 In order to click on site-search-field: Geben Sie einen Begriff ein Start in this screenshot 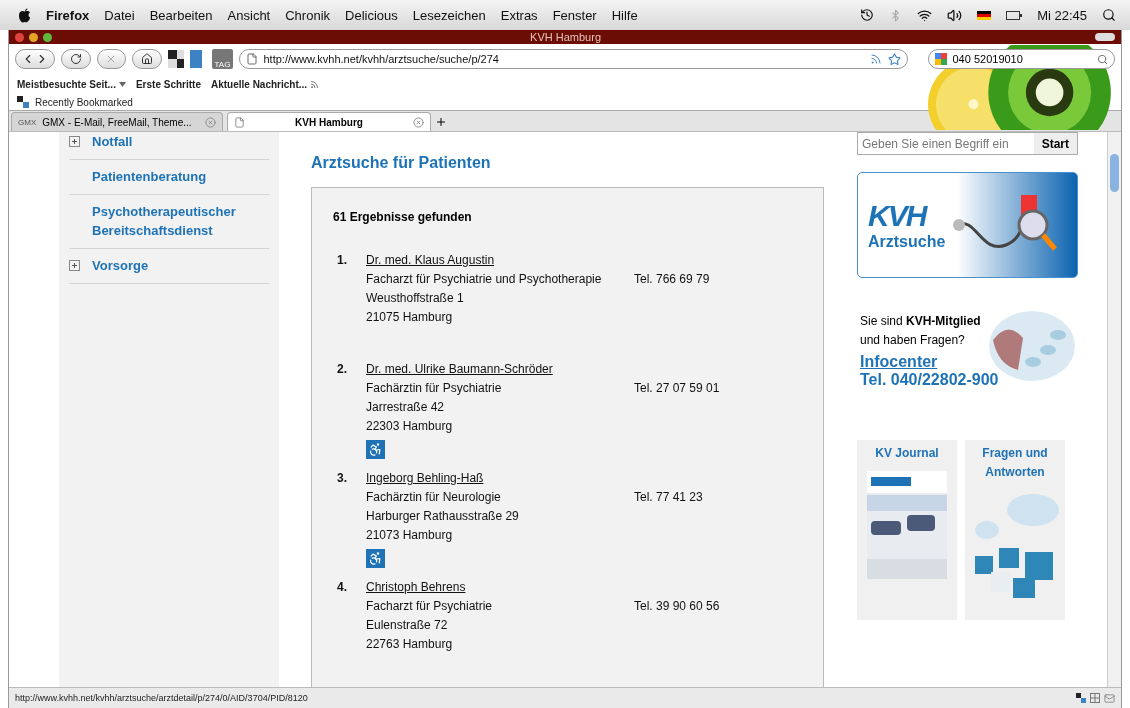, I will do `click(967, 143)`.